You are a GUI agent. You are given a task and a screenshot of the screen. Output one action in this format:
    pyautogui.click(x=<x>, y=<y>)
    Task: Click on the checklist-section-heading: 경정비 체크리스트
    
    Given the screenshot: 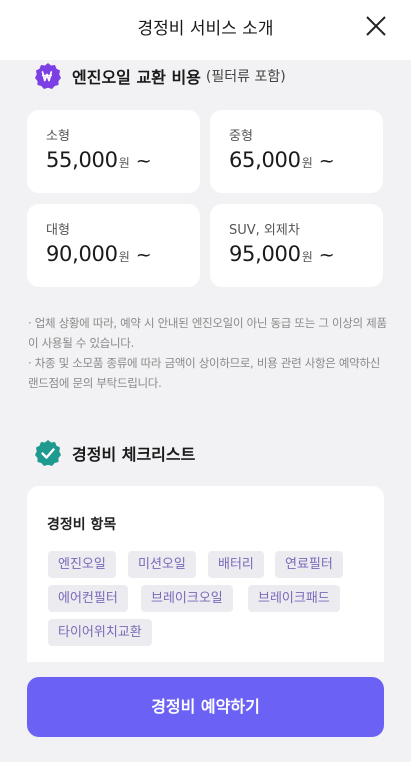 What is the action you would take?
    pyautogui.click(x=114, y=453)
    